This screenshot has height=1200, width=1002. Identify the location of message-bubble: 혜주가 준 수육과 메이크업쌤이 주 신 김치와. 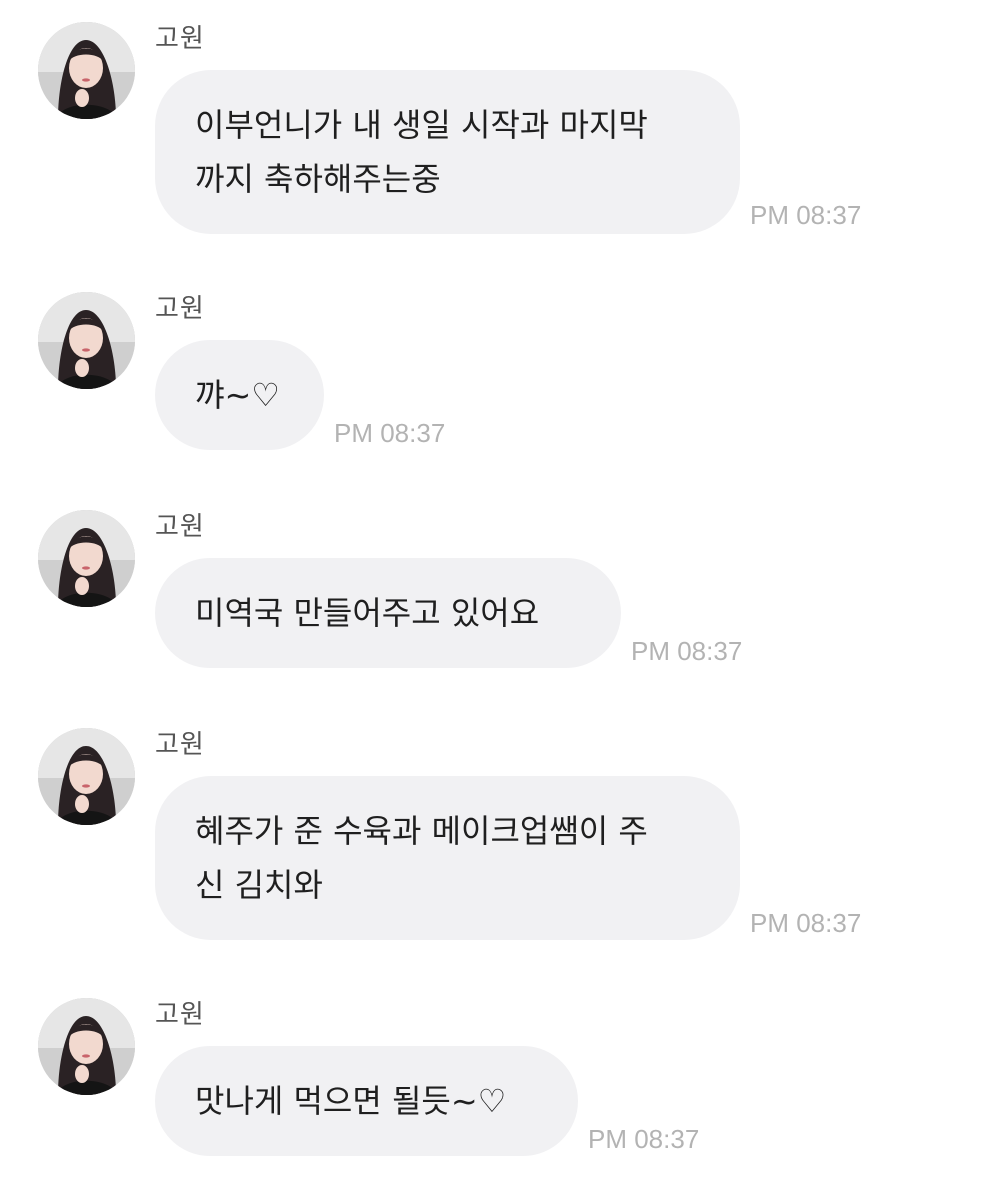
(447, 858).